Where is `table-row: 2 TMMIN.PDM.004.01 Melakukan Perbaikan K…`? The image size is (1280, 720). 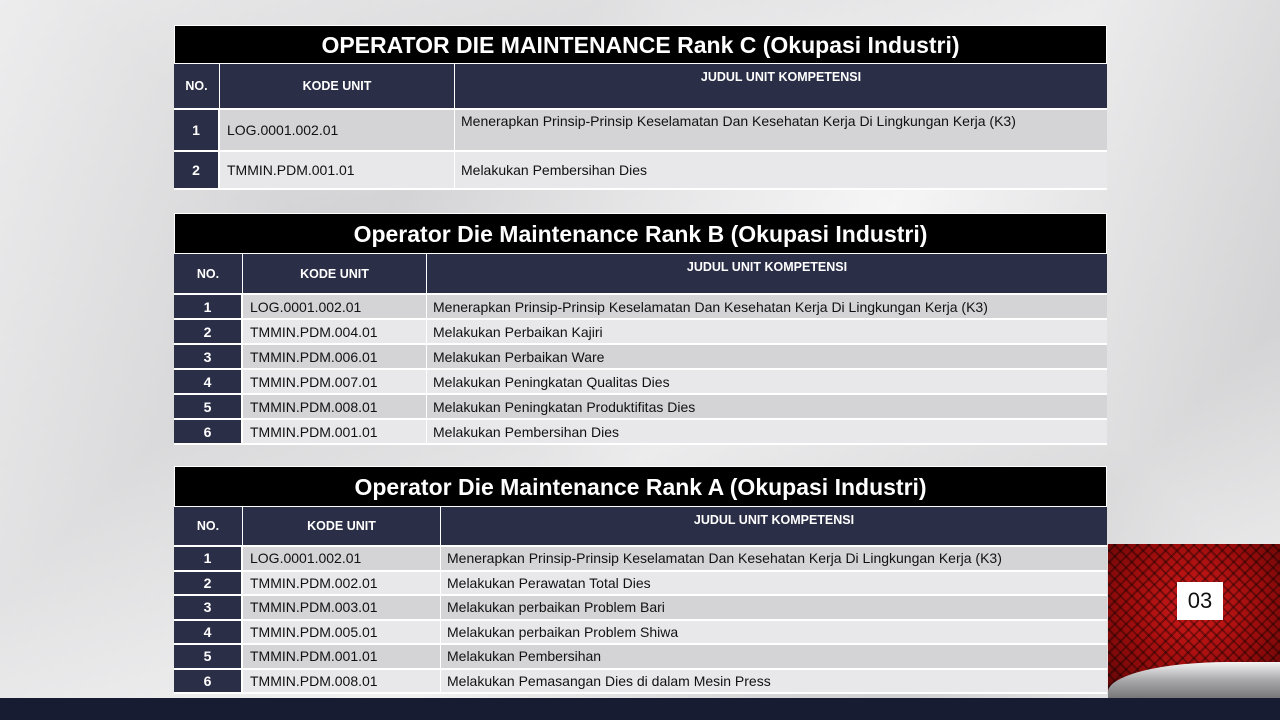
table-row: 2 TMMIN.PDM.004.01 Melakukan Perbaikan K… is located at coordinates (640, 332).